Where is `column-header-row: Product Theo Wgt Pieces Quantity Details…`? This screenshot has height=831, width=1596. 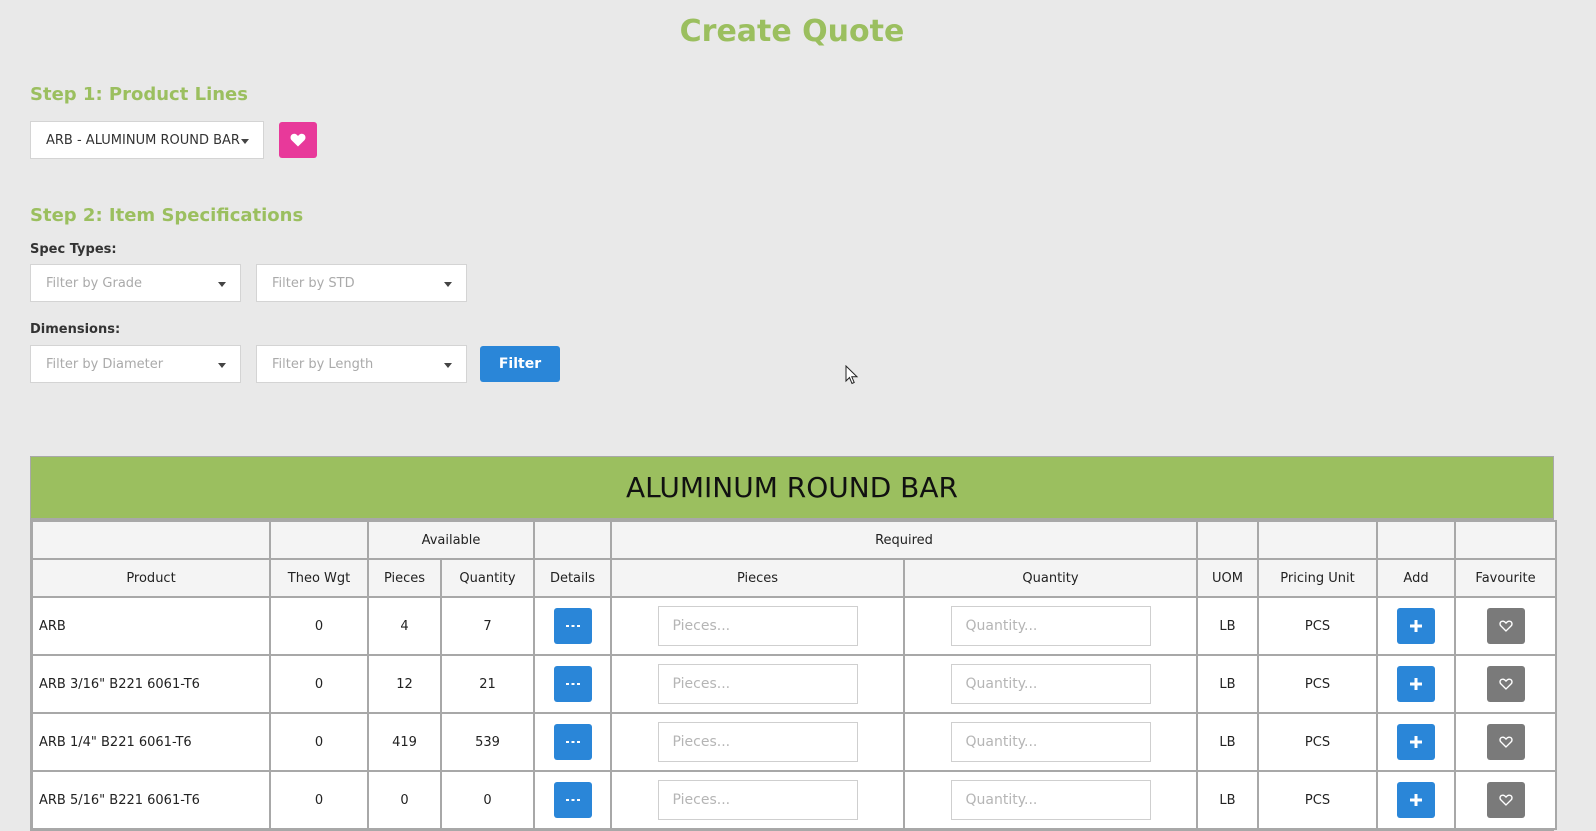 column-header-row: Product Theo Wgt Pieces Quantity Details… is located at coordinates (794, 578).